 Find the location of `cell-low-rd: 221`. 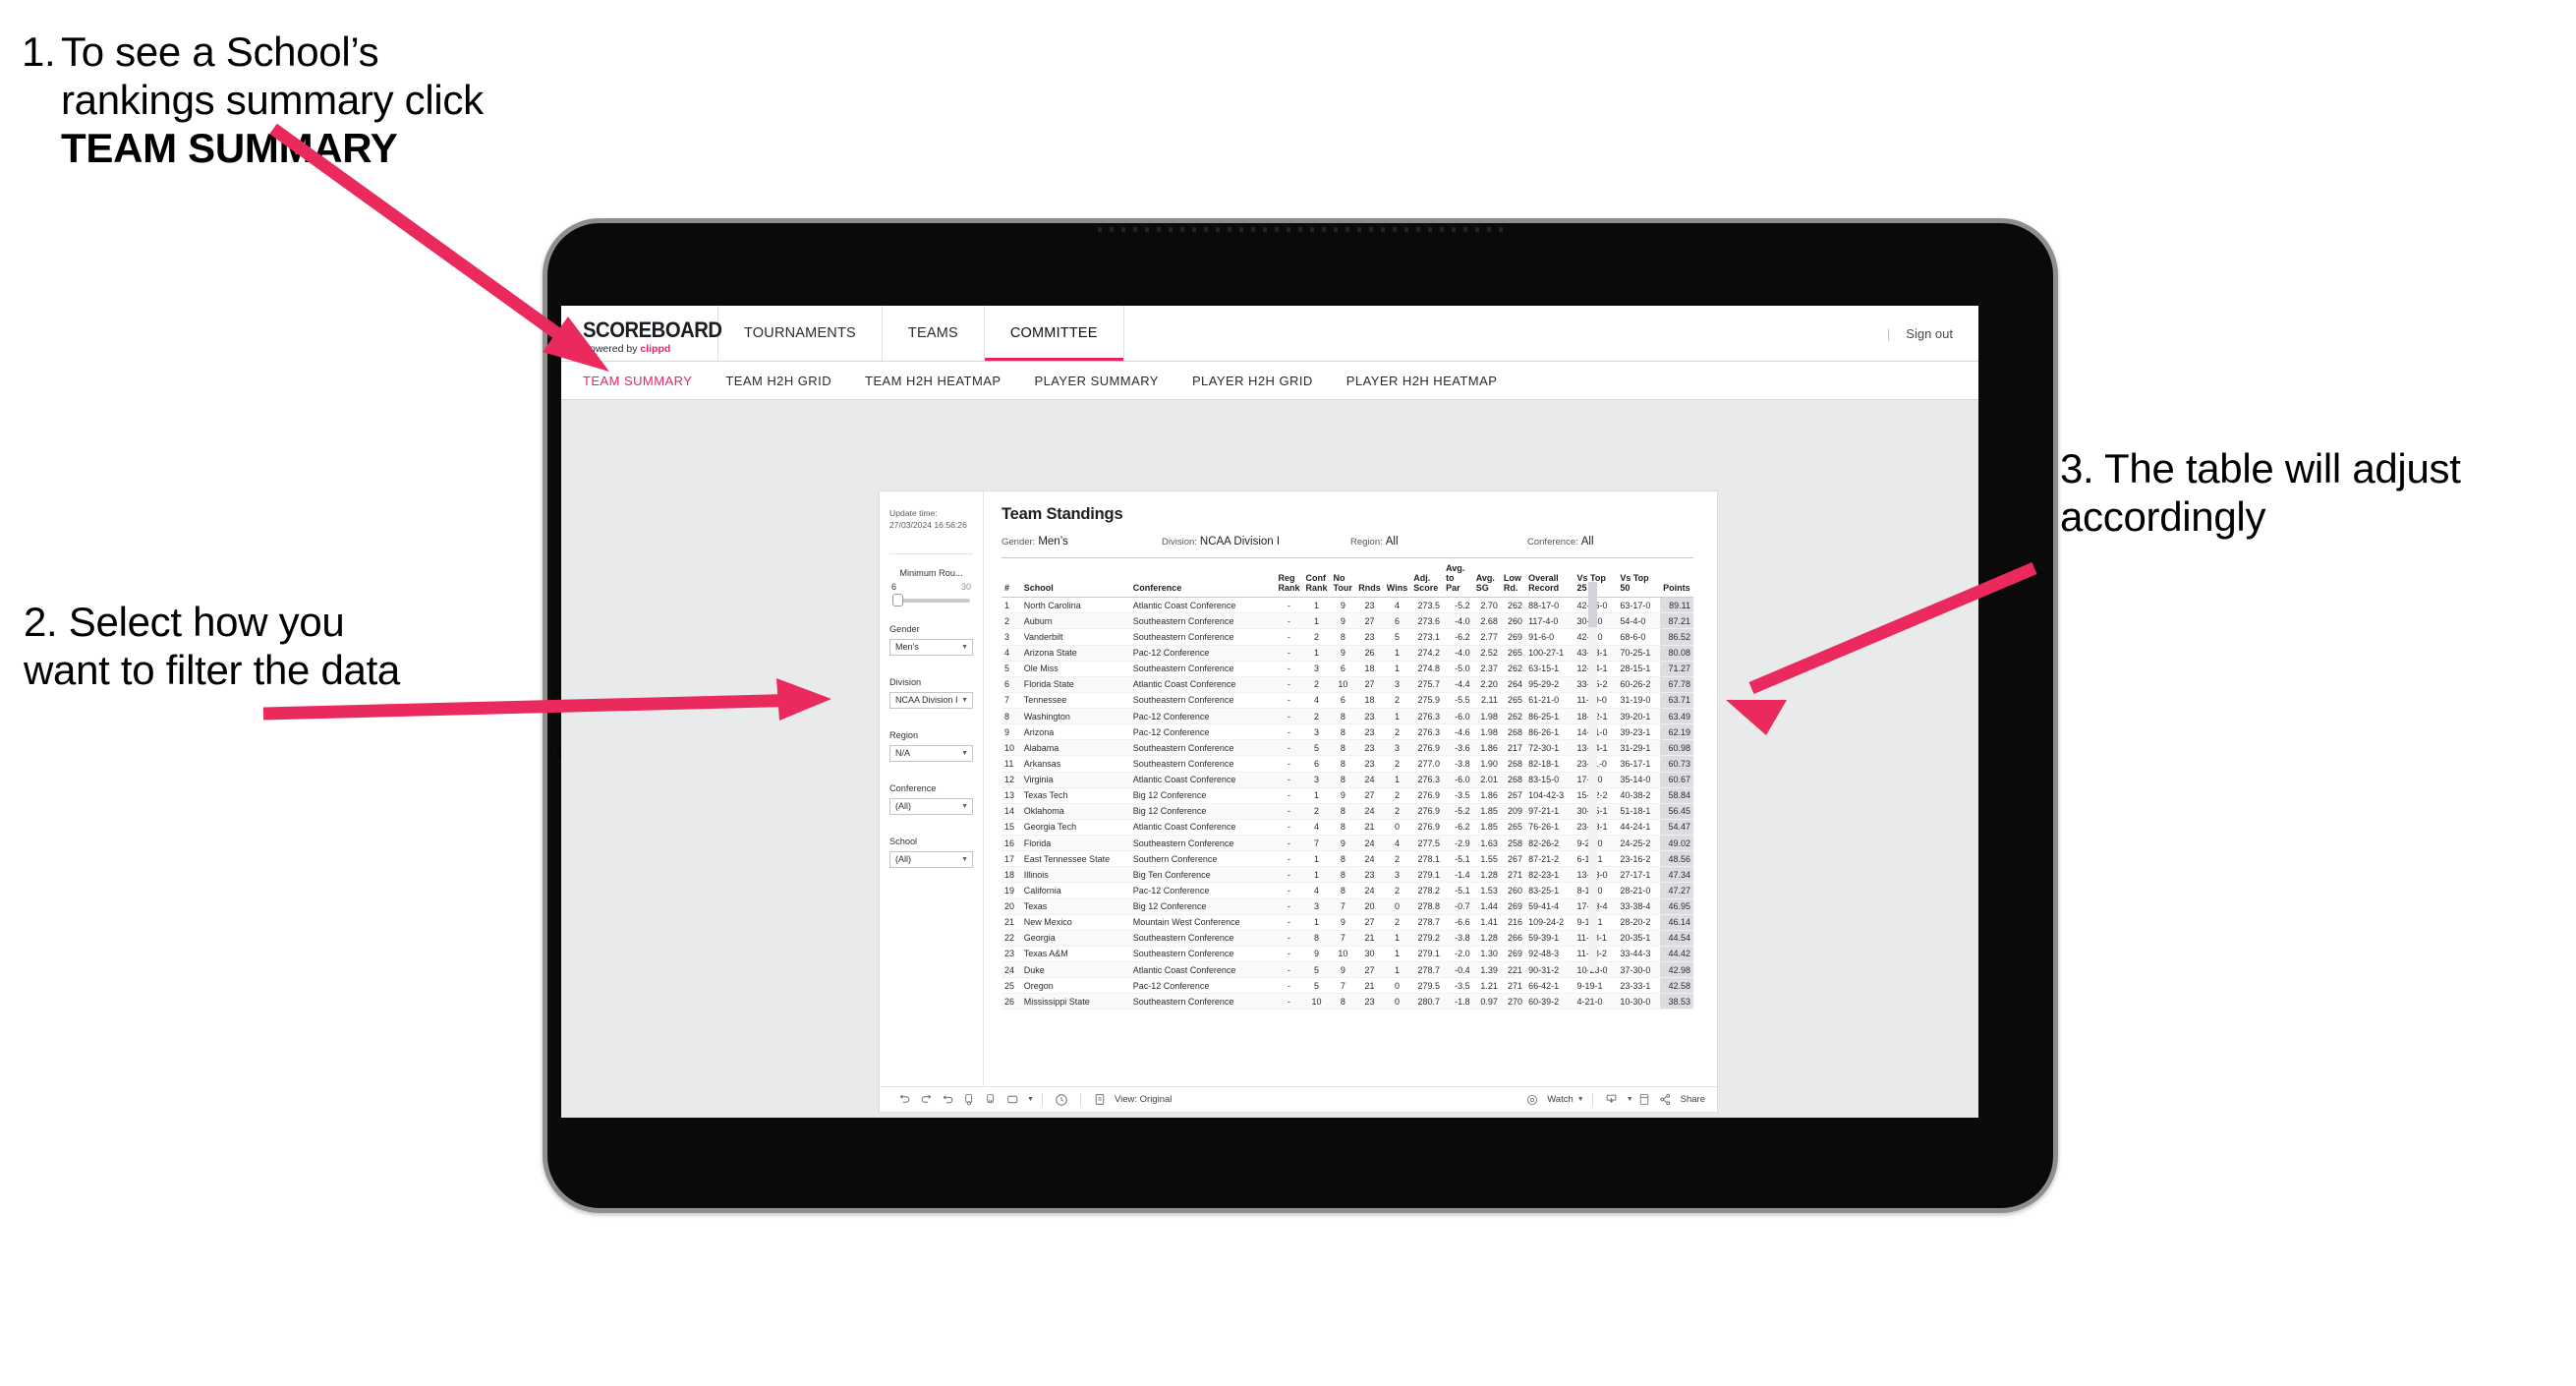

cell-low-rd: 221 is located at coordinates (1513, 970).